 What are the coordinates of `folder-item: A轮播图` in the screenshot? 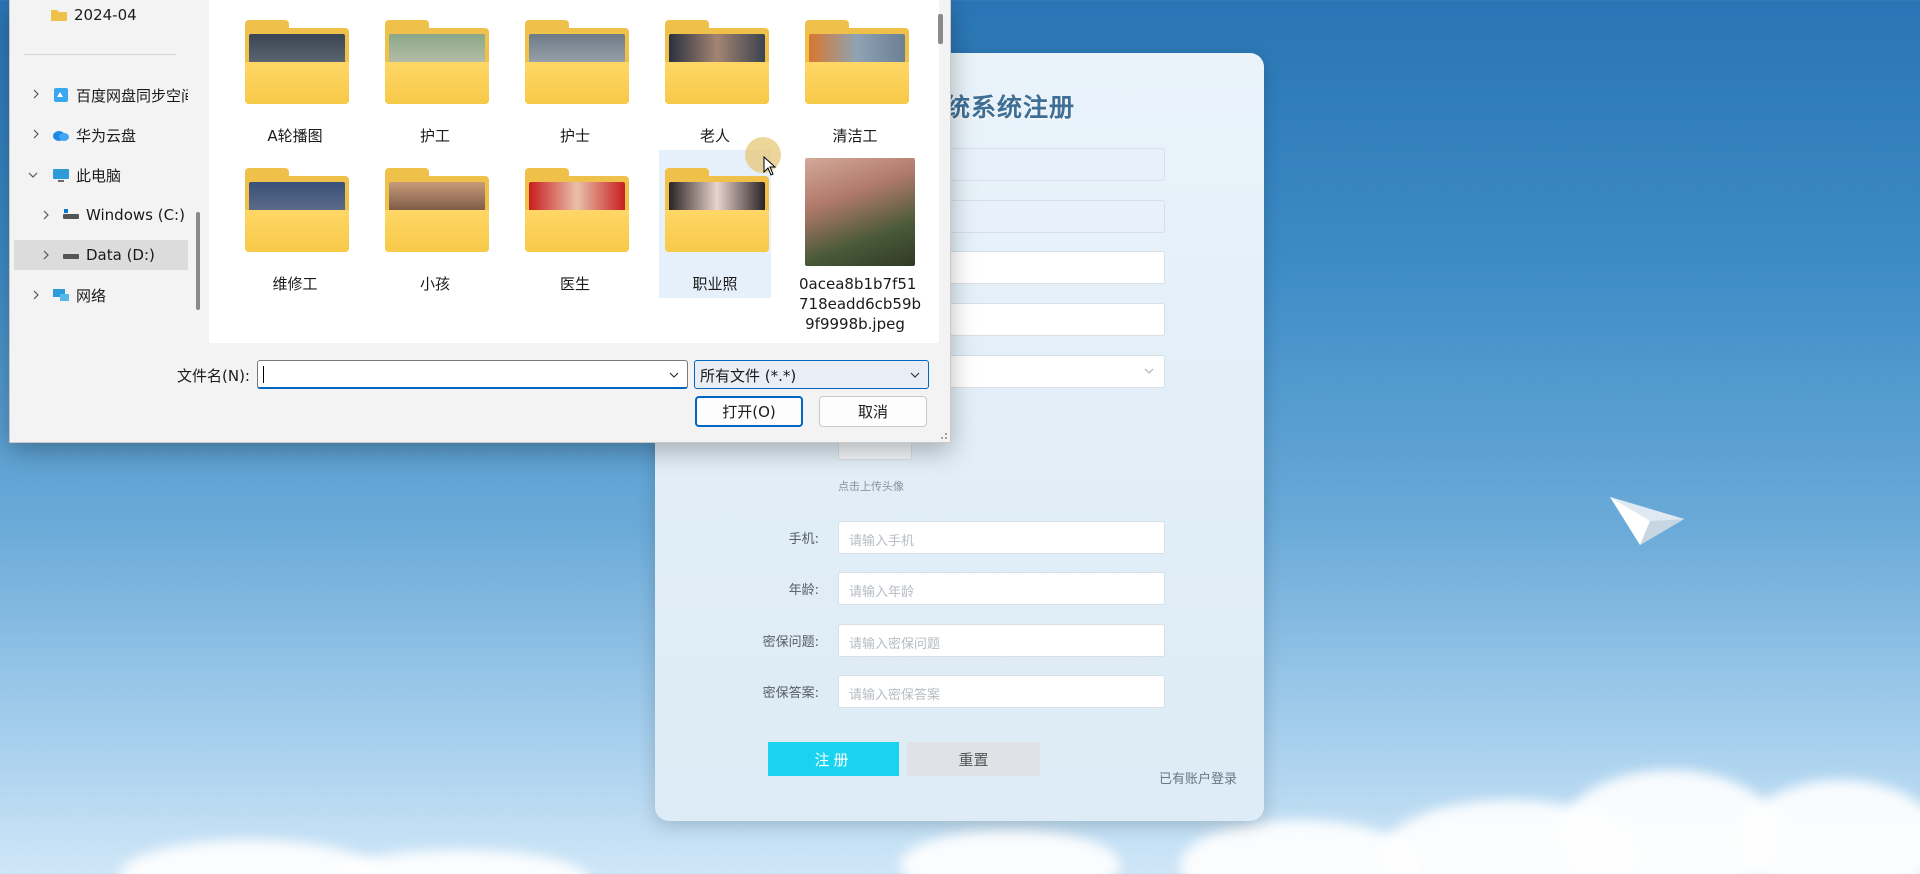 It's located at (295, 85).